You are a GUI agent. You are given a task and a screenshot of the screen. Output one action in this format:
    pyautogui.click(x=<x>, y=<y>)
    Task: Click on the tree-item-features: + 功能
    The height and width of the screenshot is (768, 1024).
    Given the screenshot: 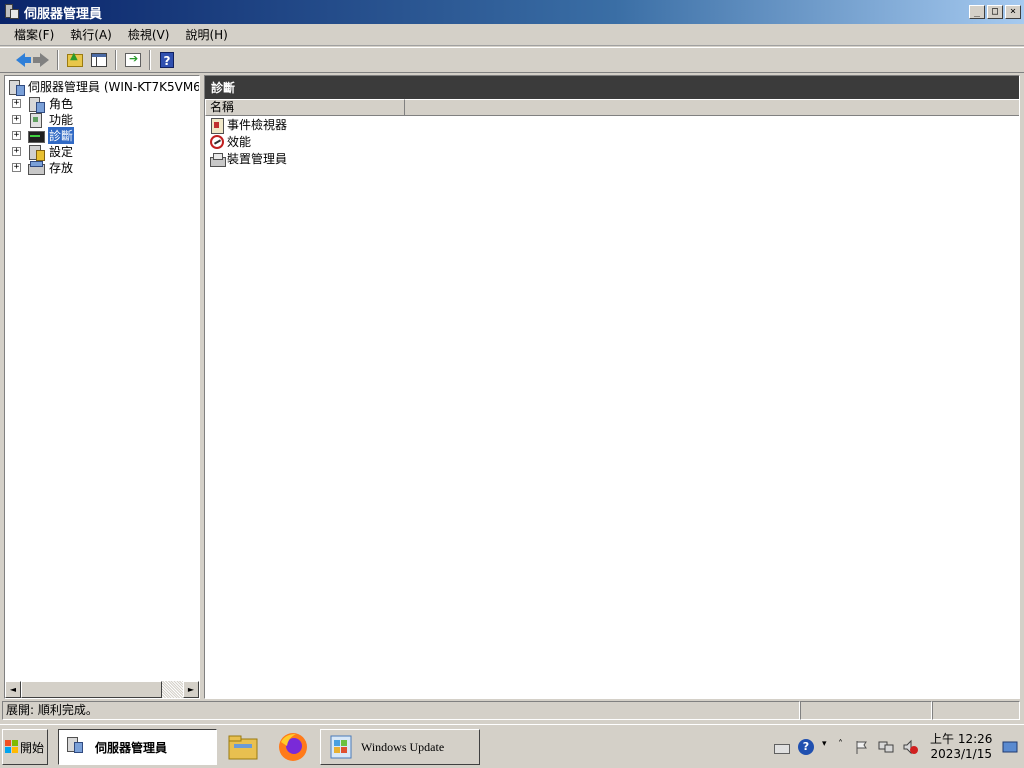 What is the action you would take?
    pyautogui.click(x=43, y=119)
    